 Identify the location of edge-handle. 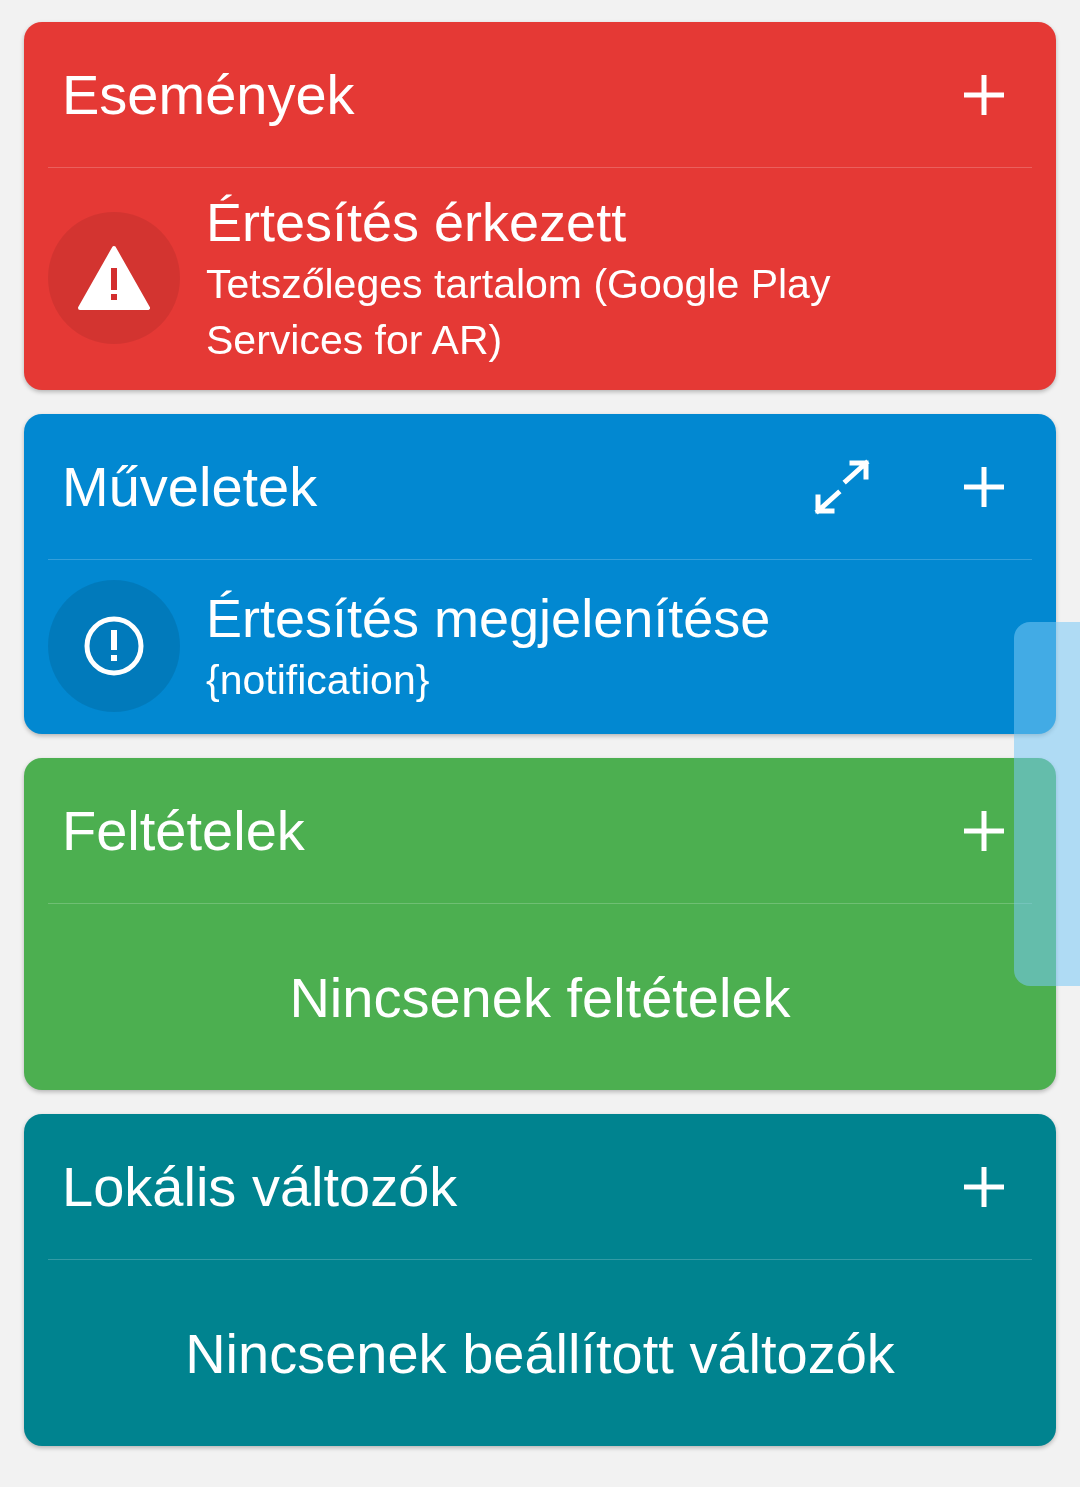
(1047, 804).